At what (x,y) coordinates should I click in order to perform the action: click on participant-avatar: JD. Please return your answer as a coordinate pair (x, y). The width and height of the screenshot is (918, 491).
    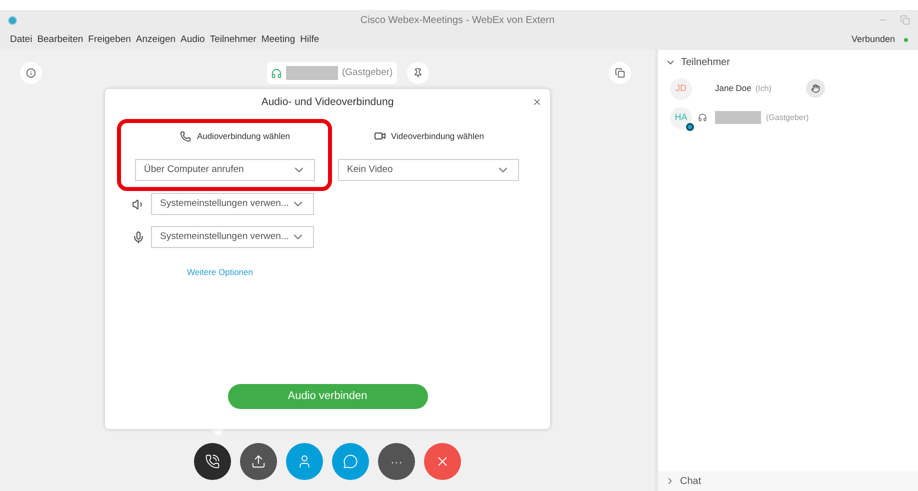
    Looking at the image, I should click on (681, 89).